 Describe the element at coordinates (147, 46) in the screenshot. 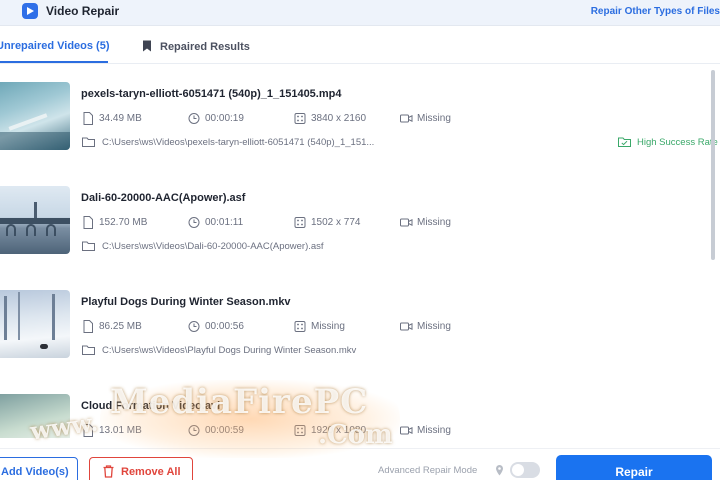

I see `bookmark-document-icon` at that location.